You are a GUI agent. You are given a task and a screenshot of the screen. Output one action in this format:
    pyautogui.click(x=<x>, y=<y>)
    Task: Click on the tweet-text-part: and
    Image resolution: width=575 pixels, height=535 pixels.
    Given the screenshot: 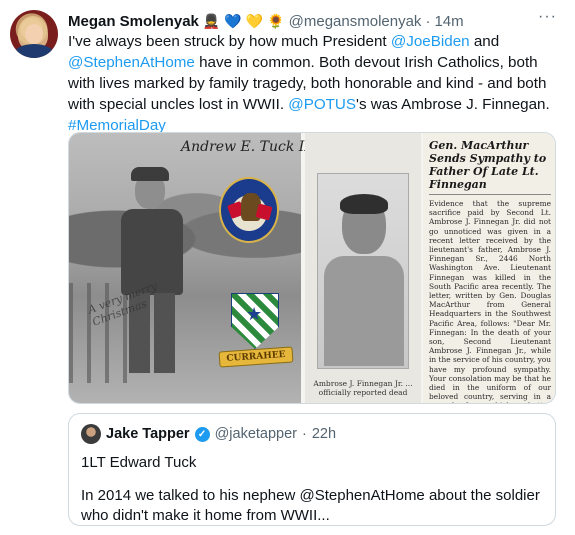 What is the action you would take?
    pyautogui.click(x=484, y=41)
    